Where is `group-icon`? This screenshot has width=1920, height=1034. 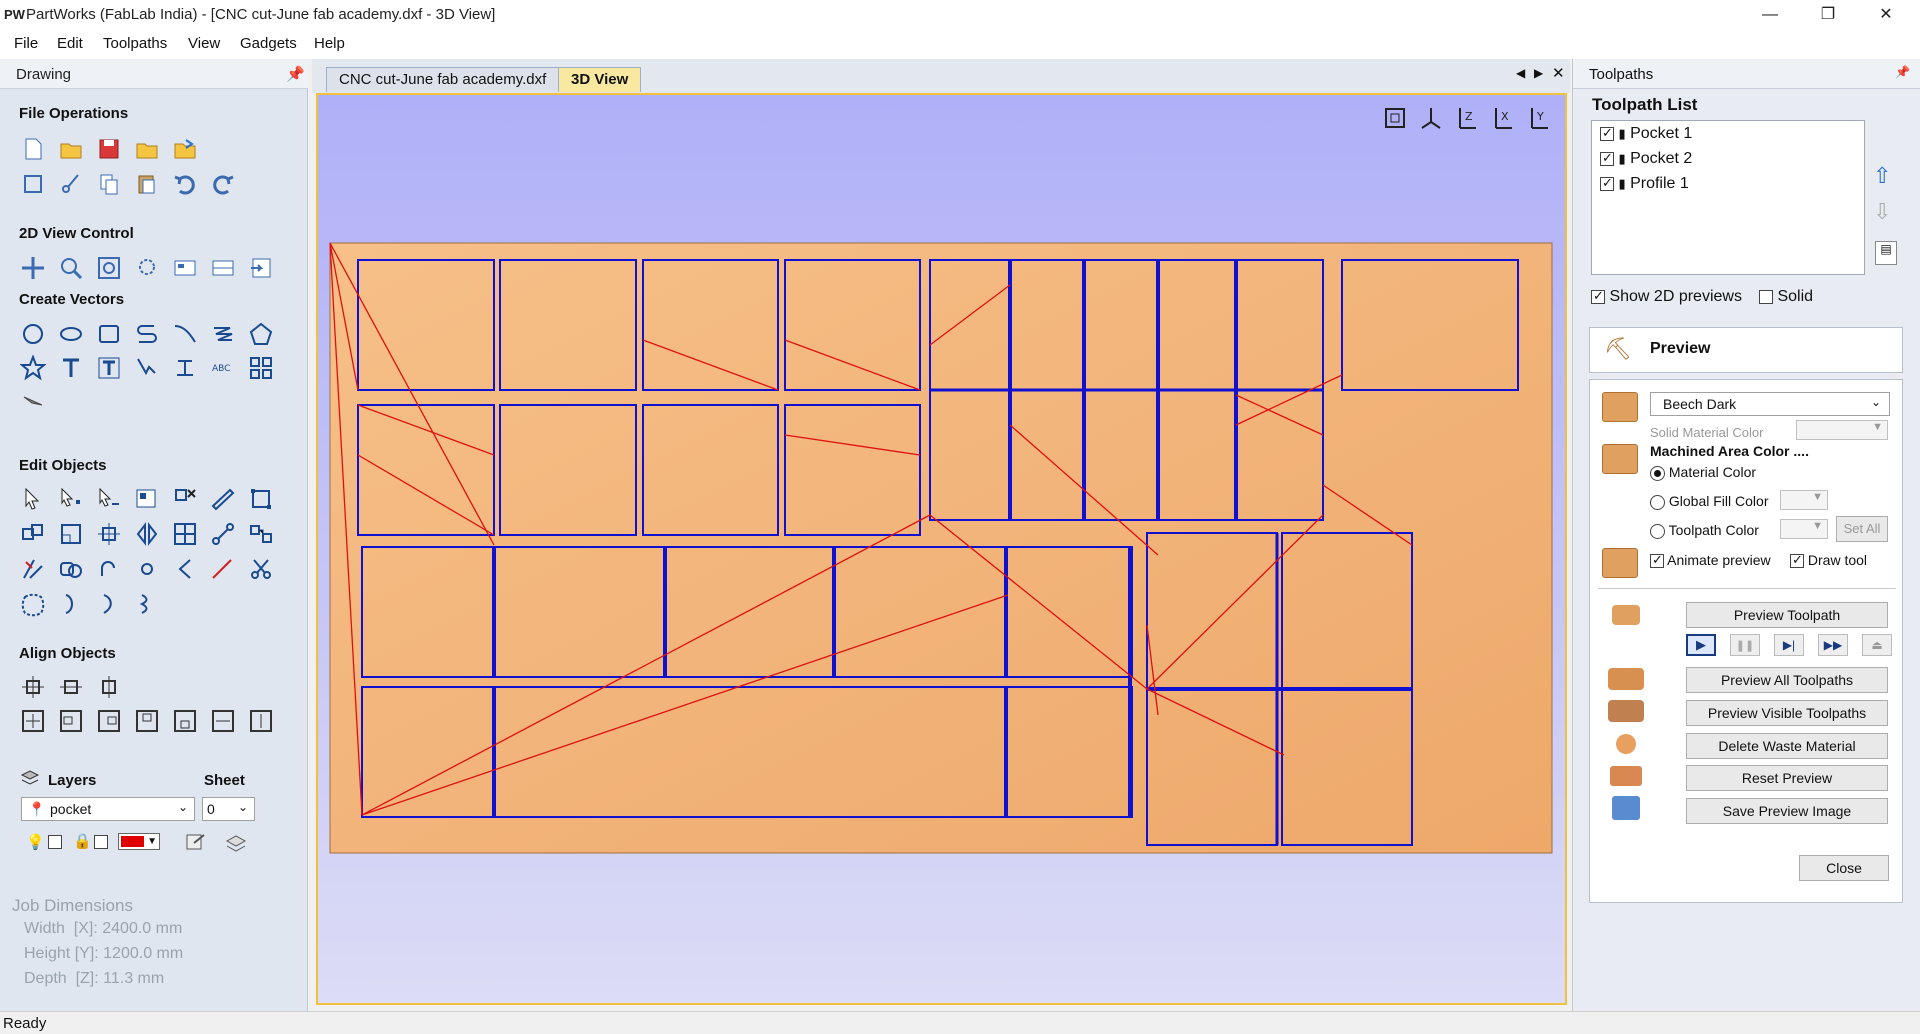
group-icon is located at coordinates (33, 534).